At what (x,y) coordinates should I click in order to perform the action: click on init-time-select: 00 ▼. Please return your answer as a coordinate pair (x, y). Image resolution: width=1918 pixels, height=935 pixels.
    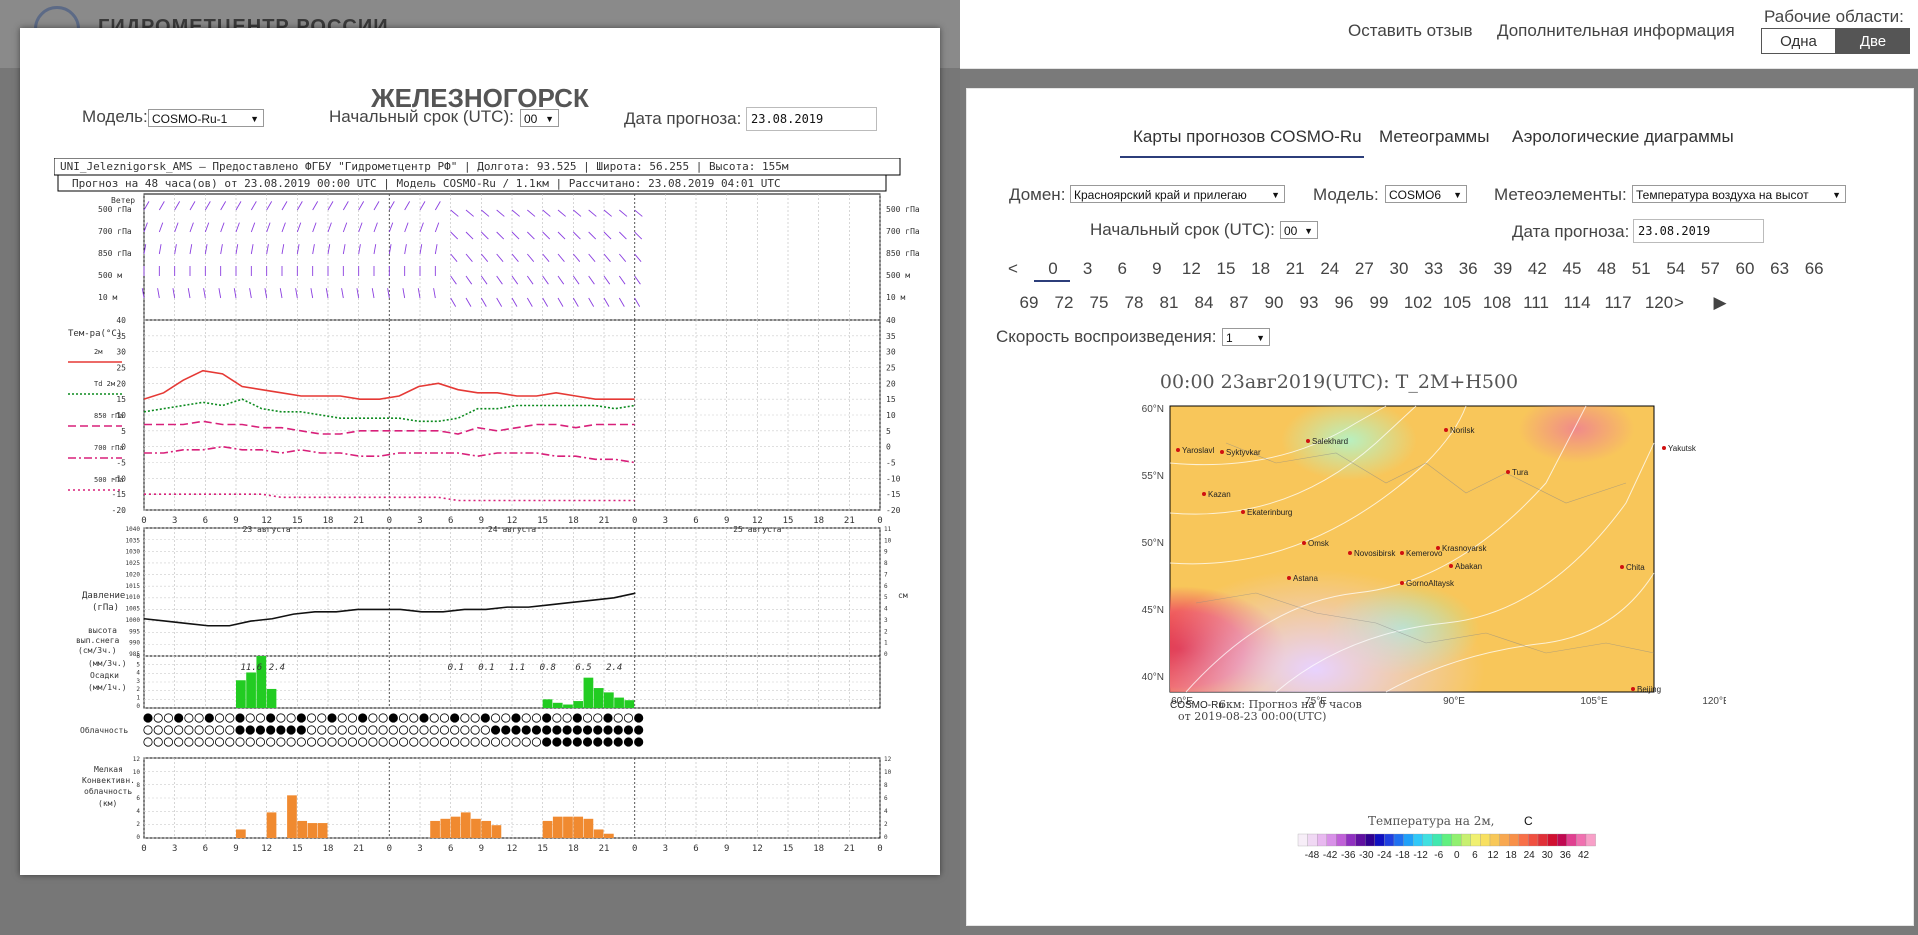
    Looking at the image, I should click on (1299, 230).